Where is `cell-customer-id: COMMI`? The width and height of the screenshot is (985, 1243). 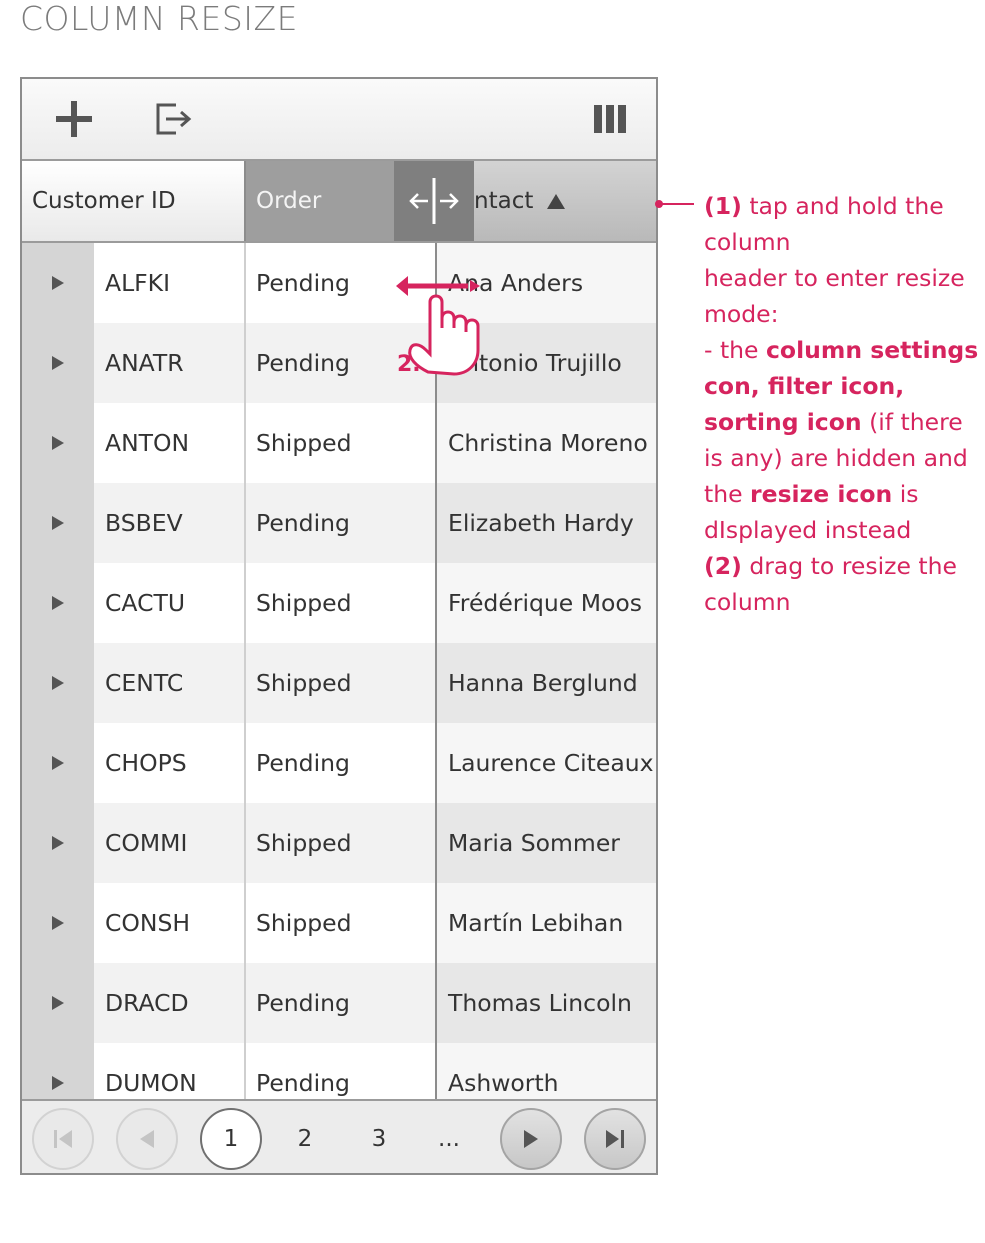 cell-customer-id: COMMI is located at coordinates (170, 843).